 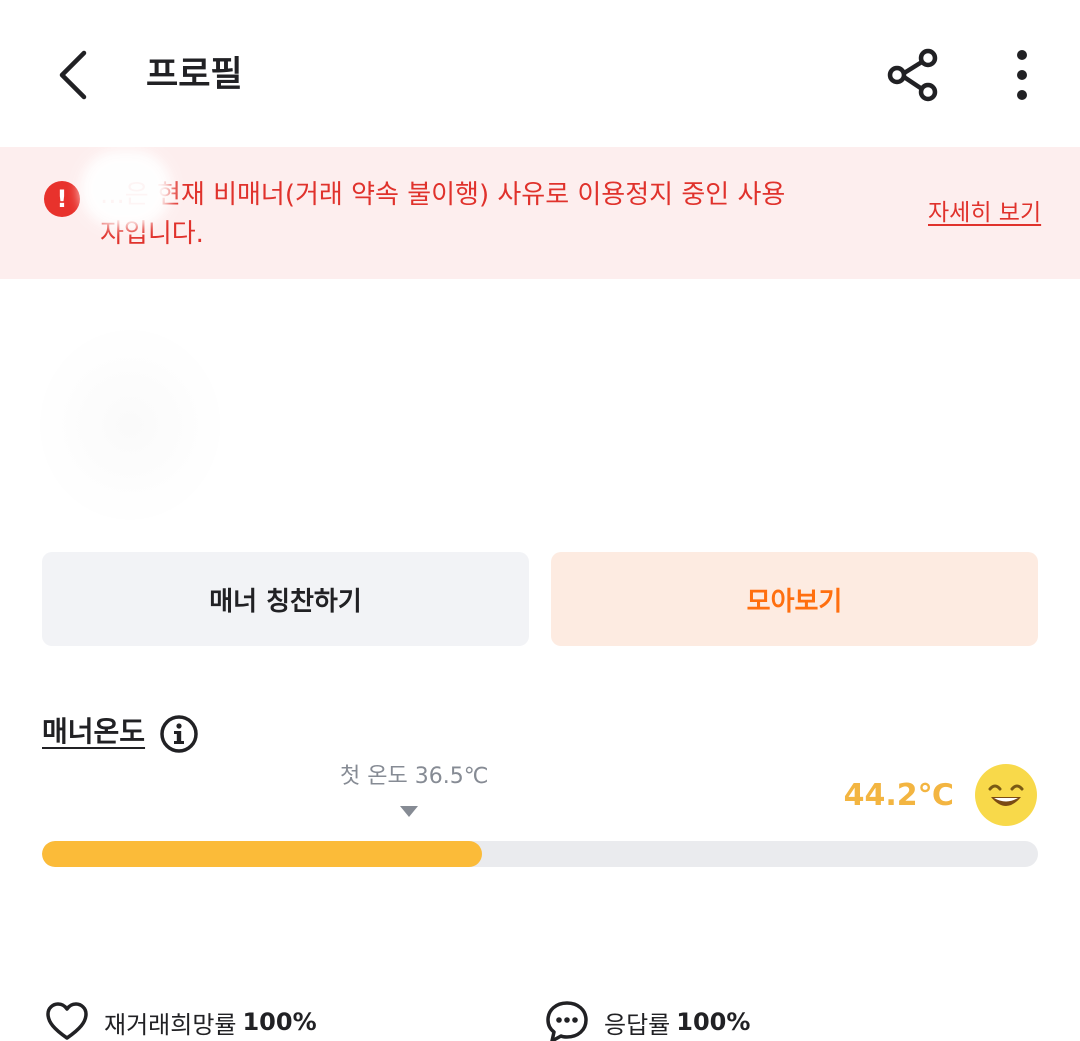 What do you see at coordinates (279, 1022) in the screenshot?
I see `rebuy-rate-value: 100%` at bounding box center [279, 1022].